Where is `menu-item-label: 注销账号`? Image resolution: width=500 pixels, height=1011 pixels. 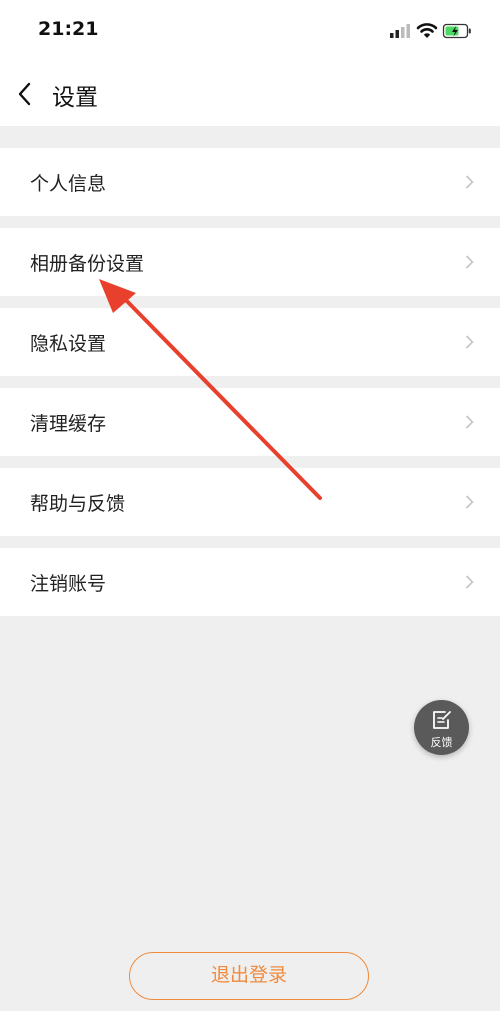
menu-item-label: 注销账号 is located at coordinates (68, 584).